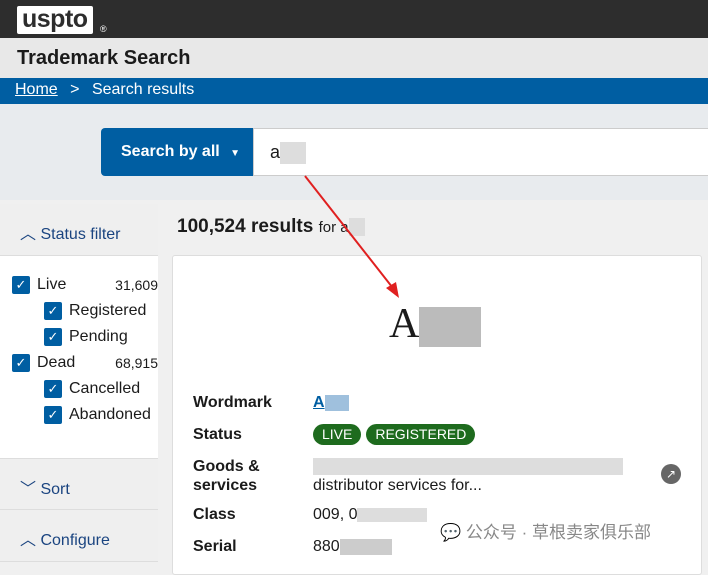 This screenshot has width=708, height=575. Describe the element at coordinates (558, 532) in the screenshot. I see `watermark-text: 公众号 · 草根卖家俱乐部` at that location.